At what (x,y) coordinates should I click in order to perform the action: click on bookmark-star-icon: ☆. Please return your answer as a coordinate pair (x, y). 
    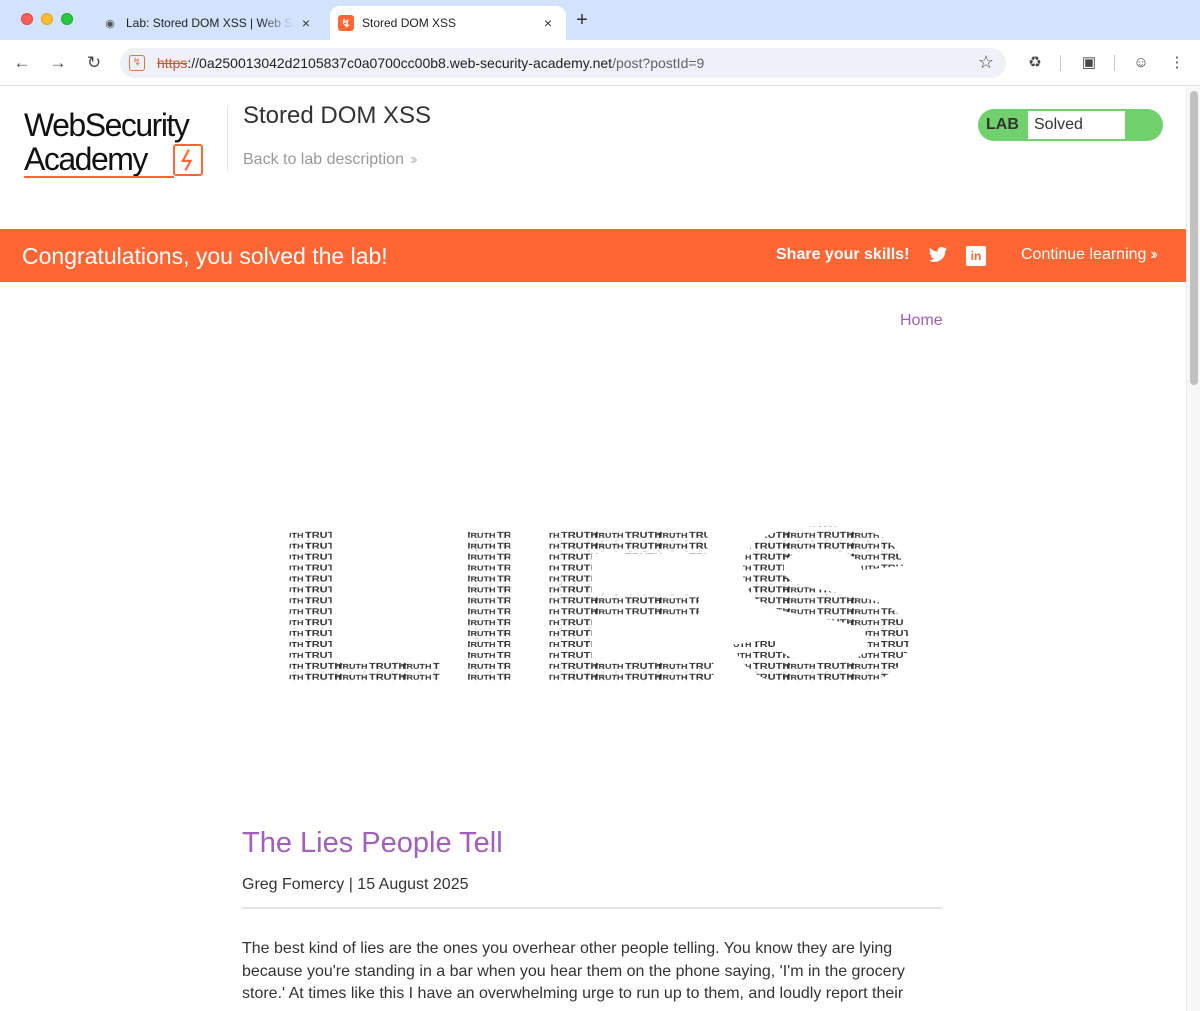
    Looking at the image, I should click on (986, 62).